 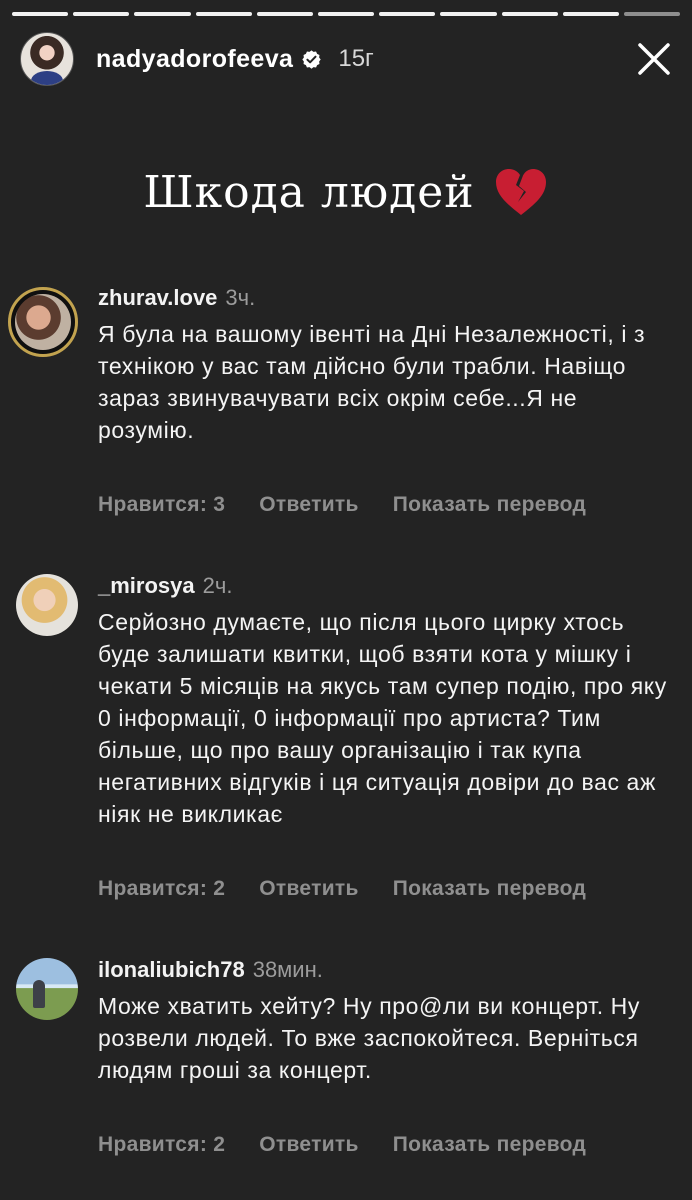 What do you see at coordinates (217, 585) in the screenshot?
I see `comment-time: 2ч.` at bounding box center [217, 585].